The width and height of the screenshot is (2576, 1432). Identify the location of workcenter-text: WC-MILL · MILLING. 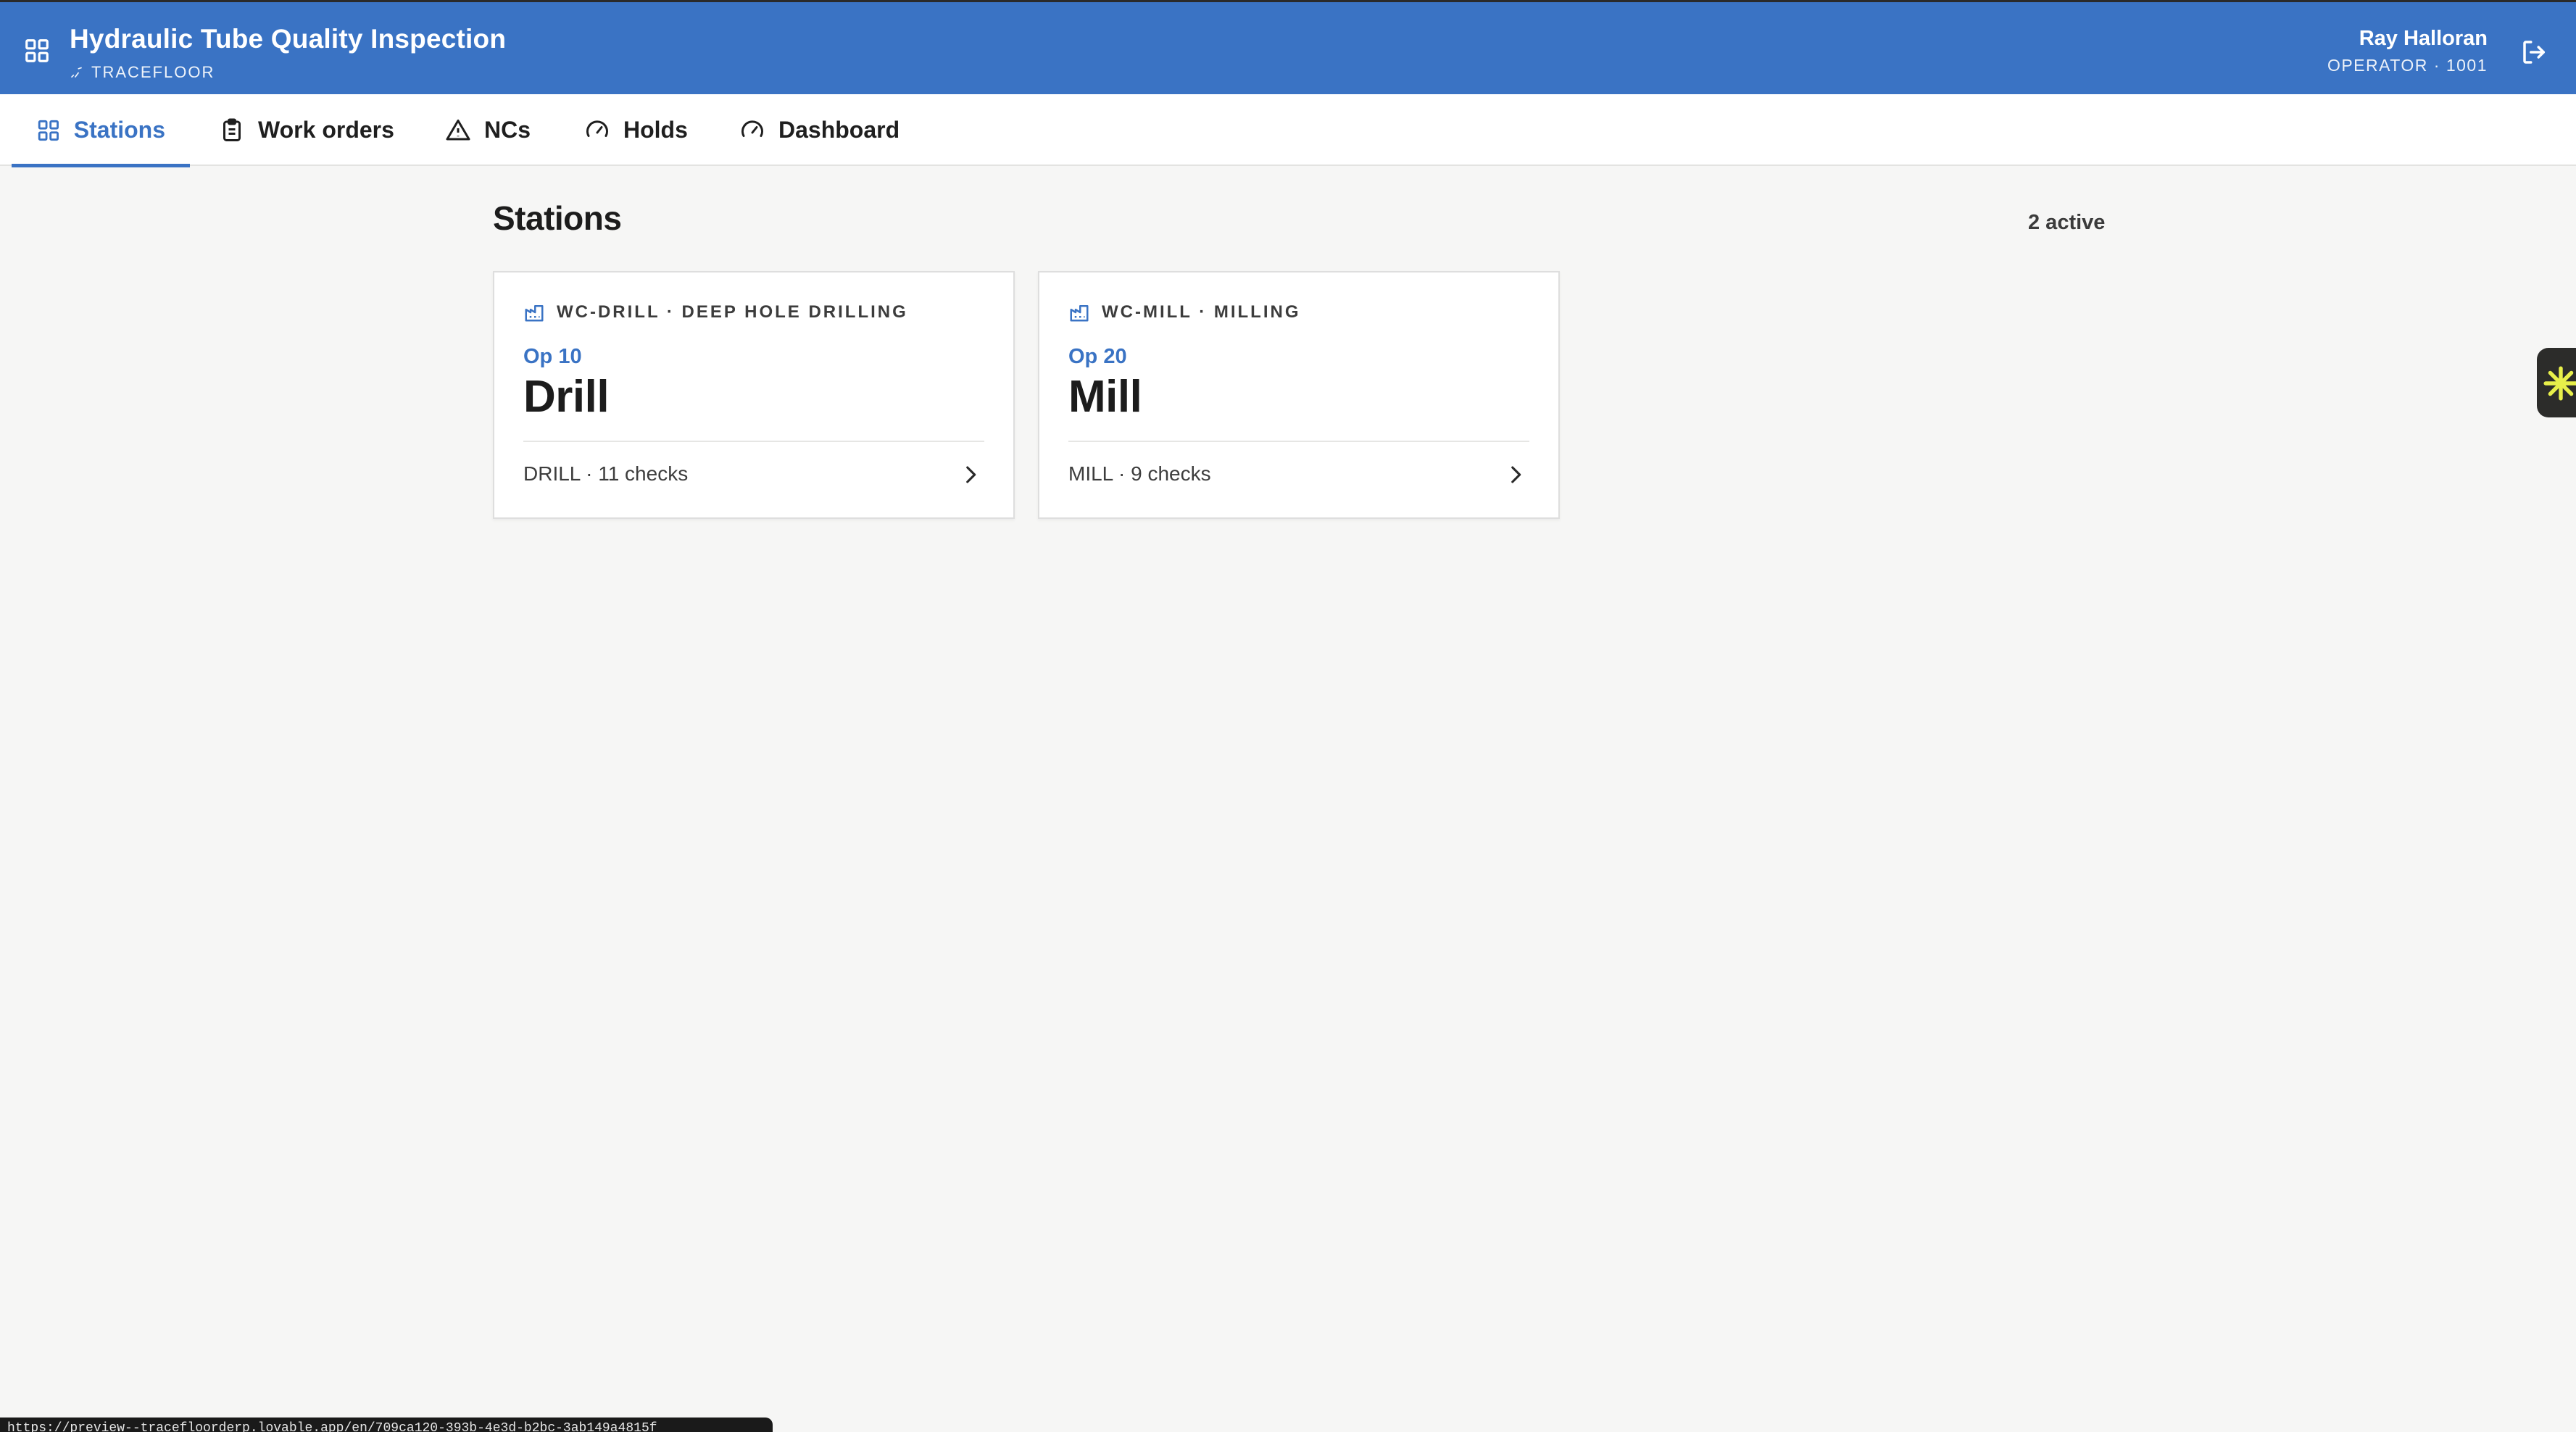
(1201, 312).